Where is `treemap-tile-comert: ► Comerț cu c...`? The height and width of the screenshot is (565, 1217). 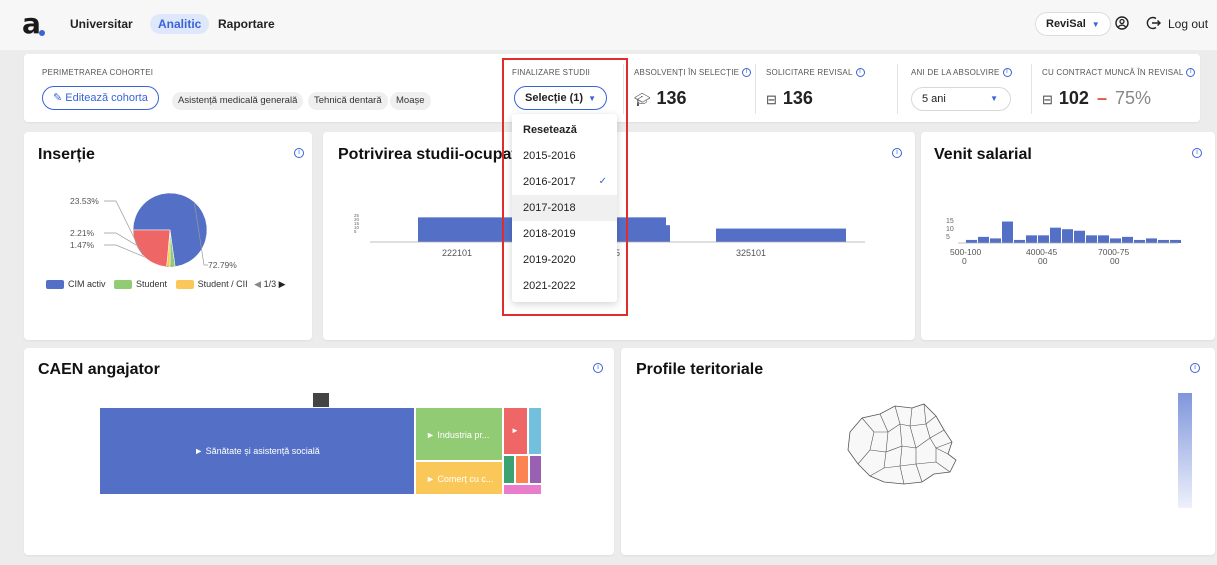 treemap-tile-comert: ► Comerț cu c... is located at coordinates (459, 478).